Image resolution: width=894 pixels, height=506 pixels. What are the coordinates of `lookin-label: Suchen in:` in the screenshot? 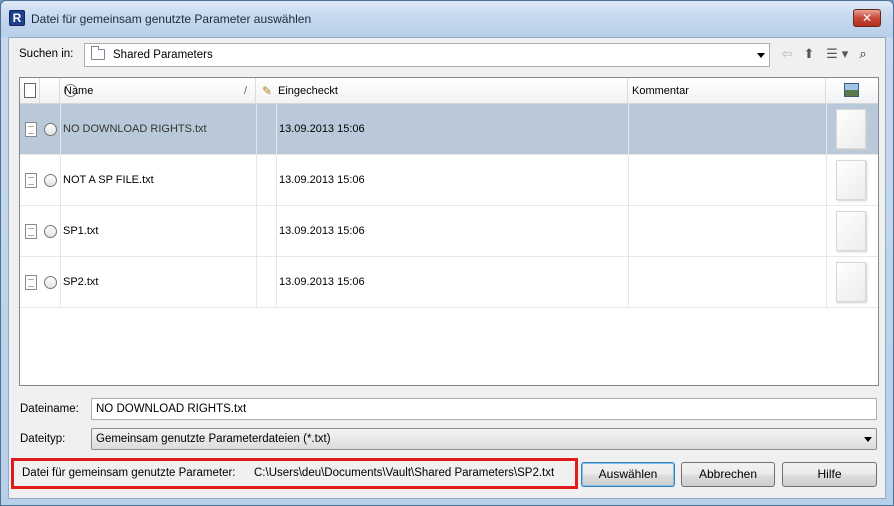 It's located at (46, 54).